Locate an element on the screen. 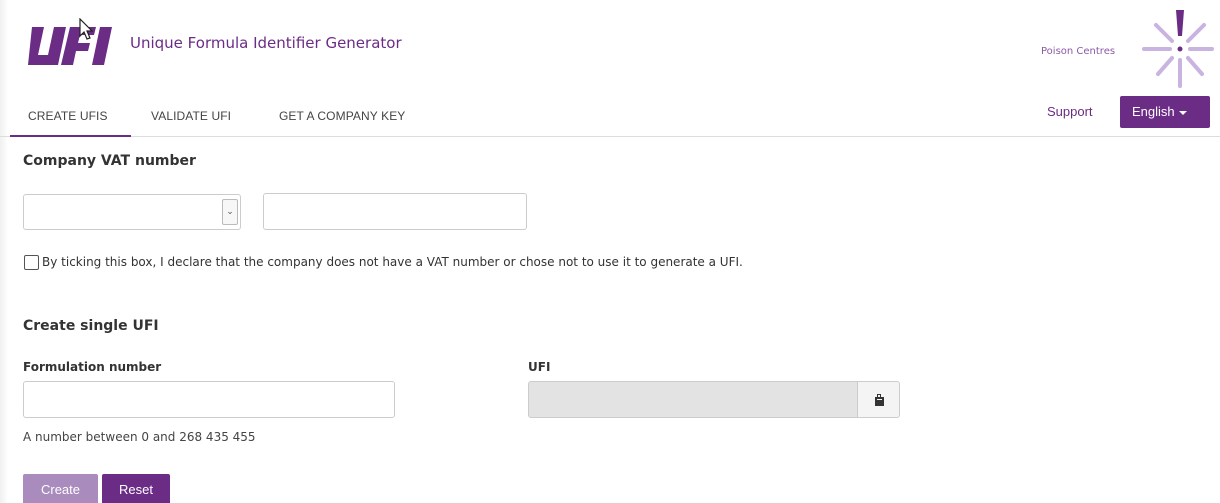 This screenshot has width=1220, height=503. ufi-logo is located at coordinates (69, 47).